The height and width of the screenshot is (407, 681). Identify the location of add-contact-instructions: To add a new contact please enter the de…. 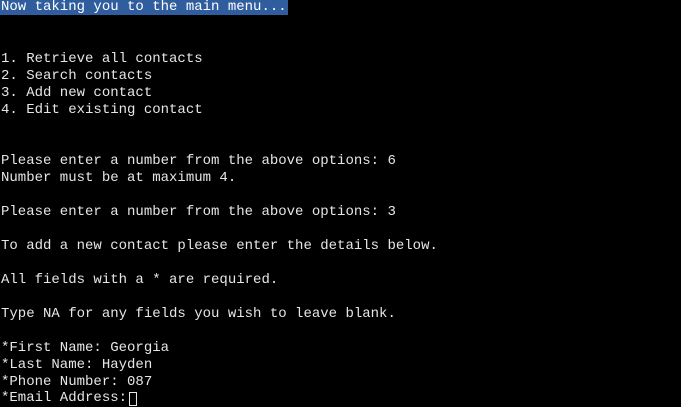
(219, 246).